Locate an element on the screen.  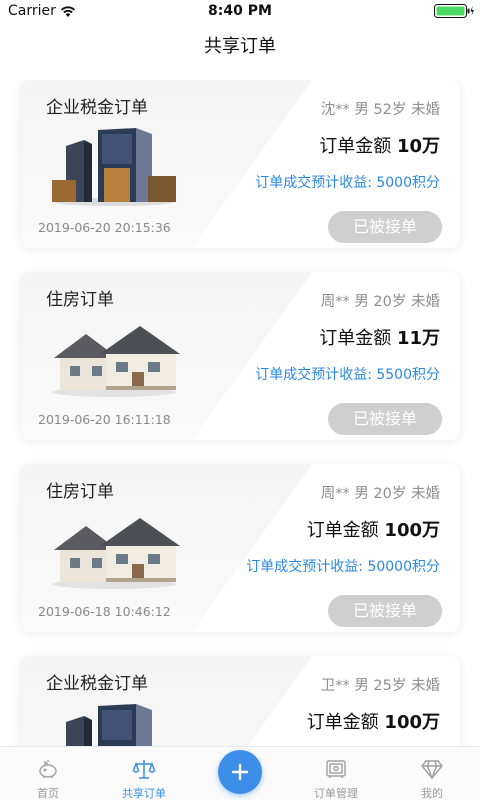
order-time: 2019-06-20 16:11:18 is located at coordinates (104, 419).